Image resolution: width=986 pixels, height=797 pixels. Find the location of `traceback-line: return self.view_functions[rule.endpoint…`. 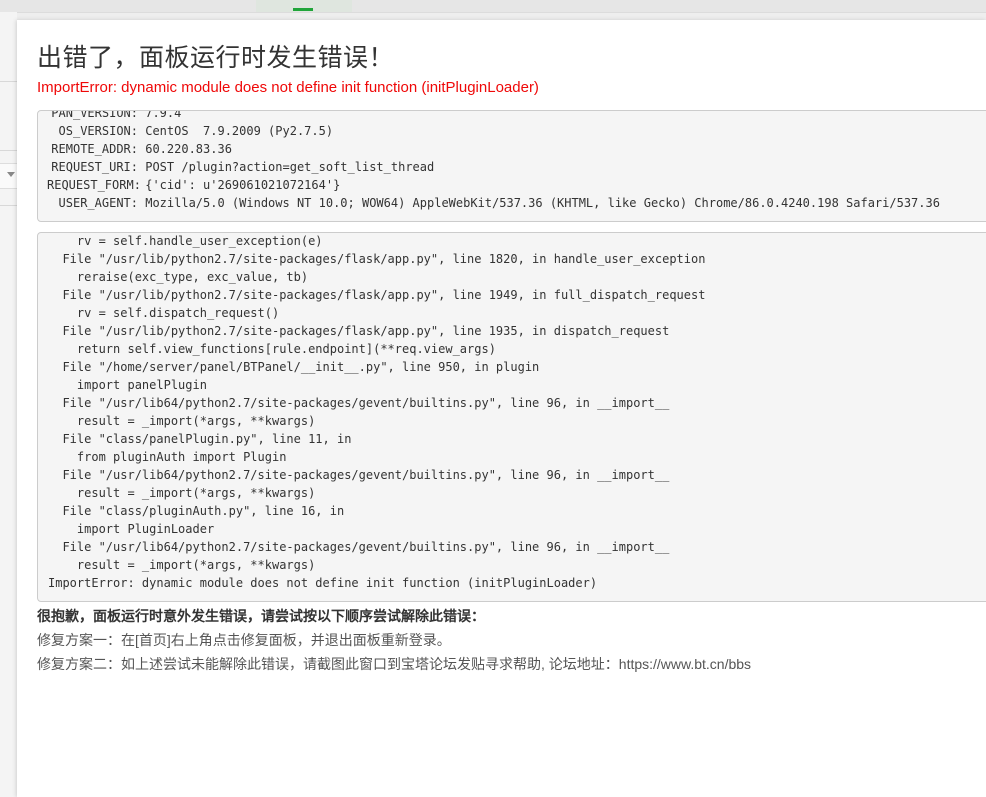

traceback-line: return self.view_functions[rule.endpoint… is located at coordinates (272, 349).